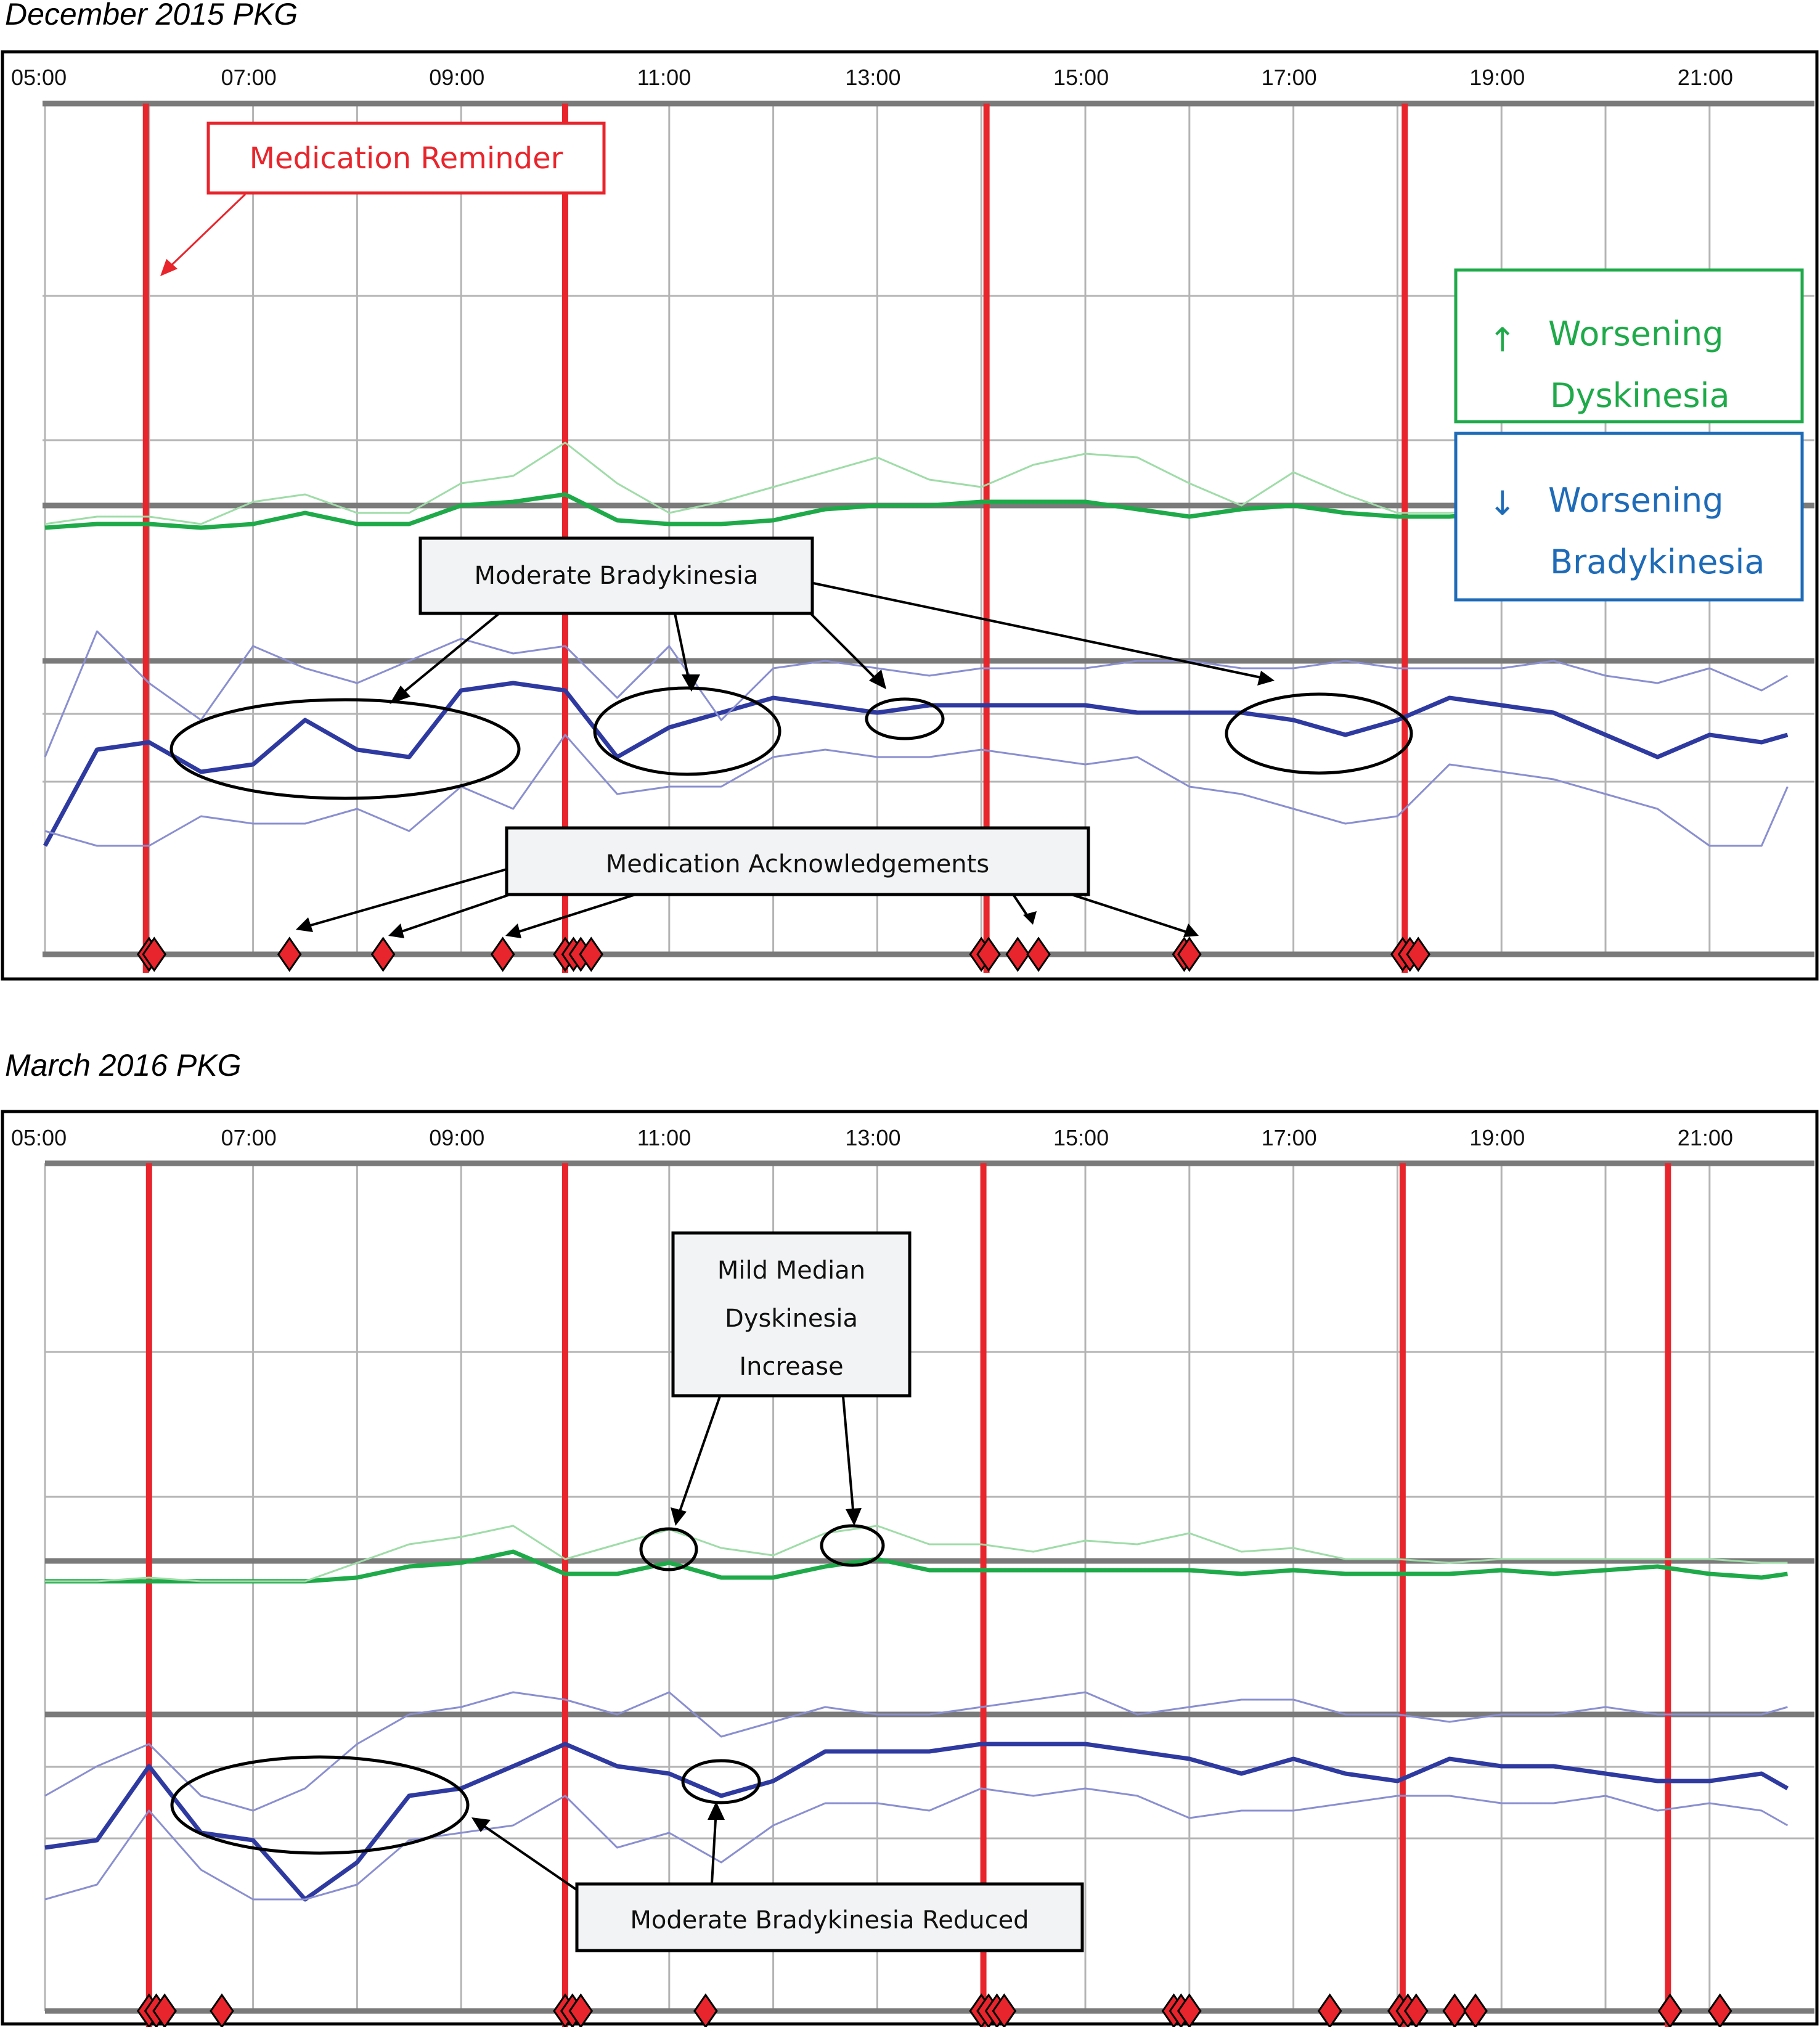 Image resolution: width=1820 pixels, height=2027 pixels. I want to click on brady-reduced-label: Moderate Bradykinesia Reduced, so click(829, 1920).